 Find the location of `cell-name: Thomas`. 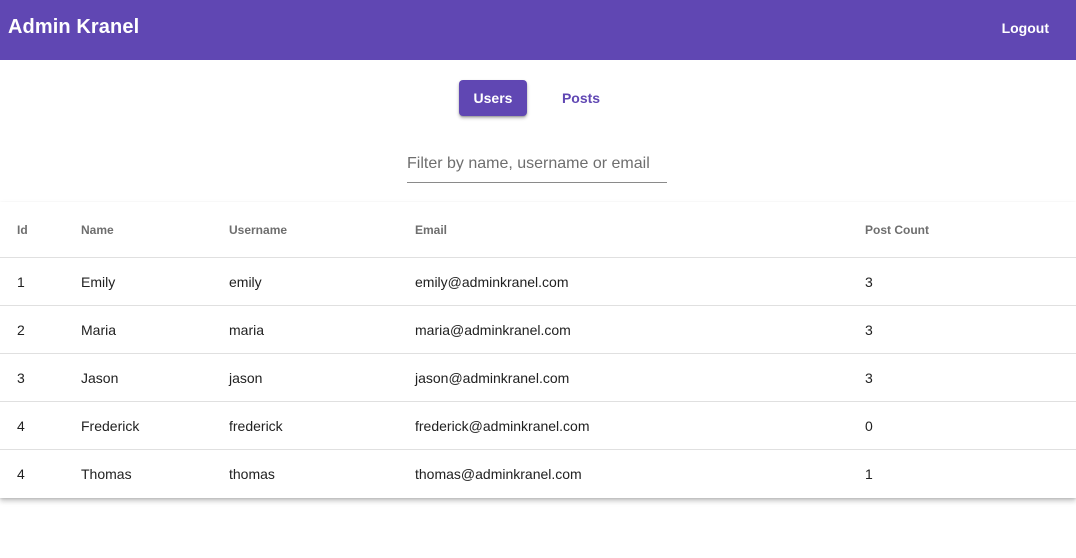

cell-name: Thomas is located at coordinates (106, 473).